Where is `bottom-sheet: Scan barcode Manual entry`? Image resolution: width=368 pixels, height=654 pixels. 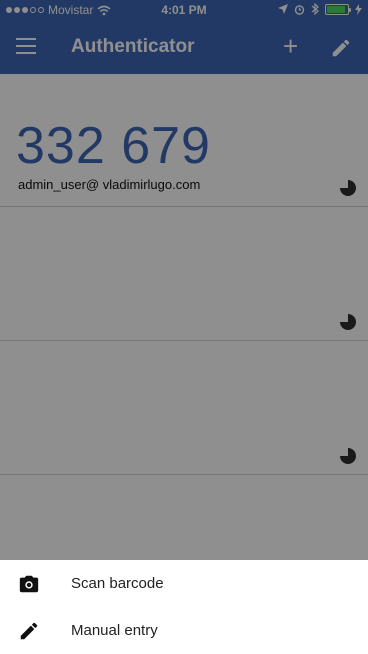 bottom-sheet: Scan barcode Manual entry is located at coordinates (184, 607).